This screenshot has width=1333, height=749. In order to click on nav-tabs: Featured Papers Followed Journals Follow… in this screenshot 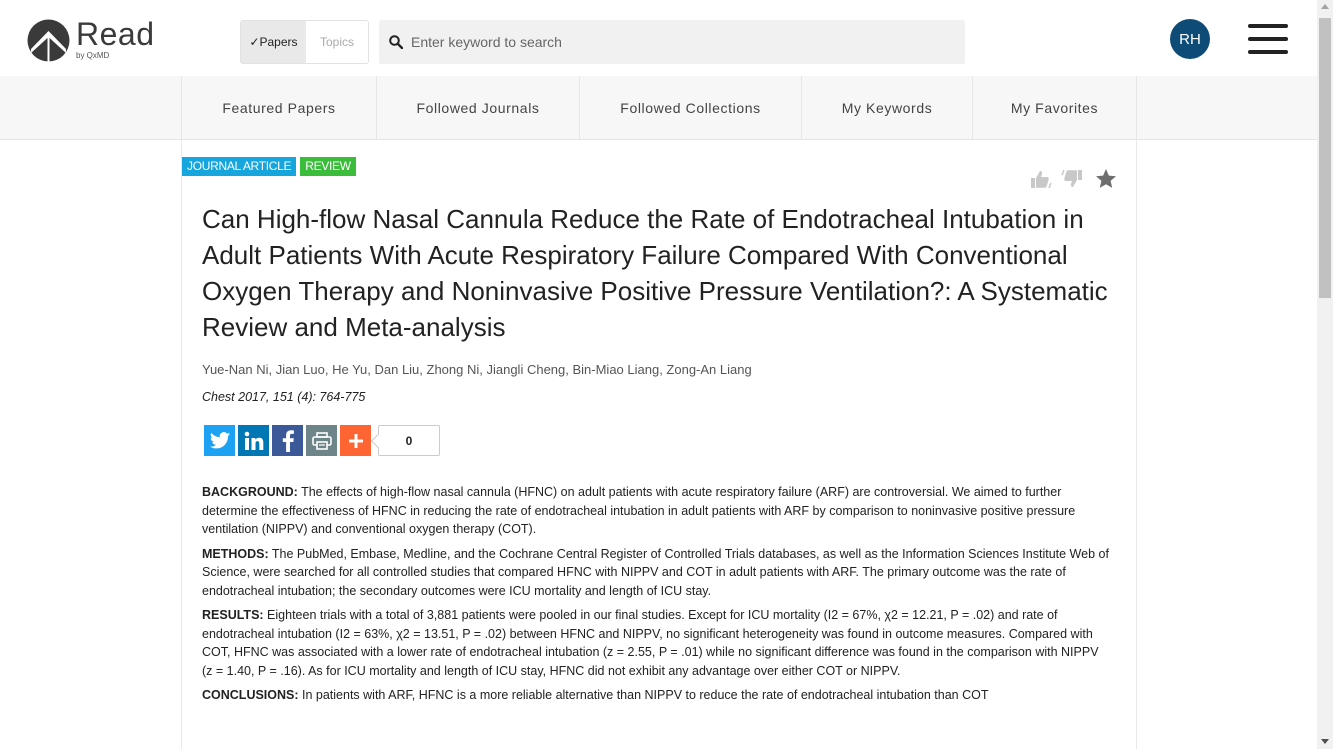, I will do `click(659, 108)`.